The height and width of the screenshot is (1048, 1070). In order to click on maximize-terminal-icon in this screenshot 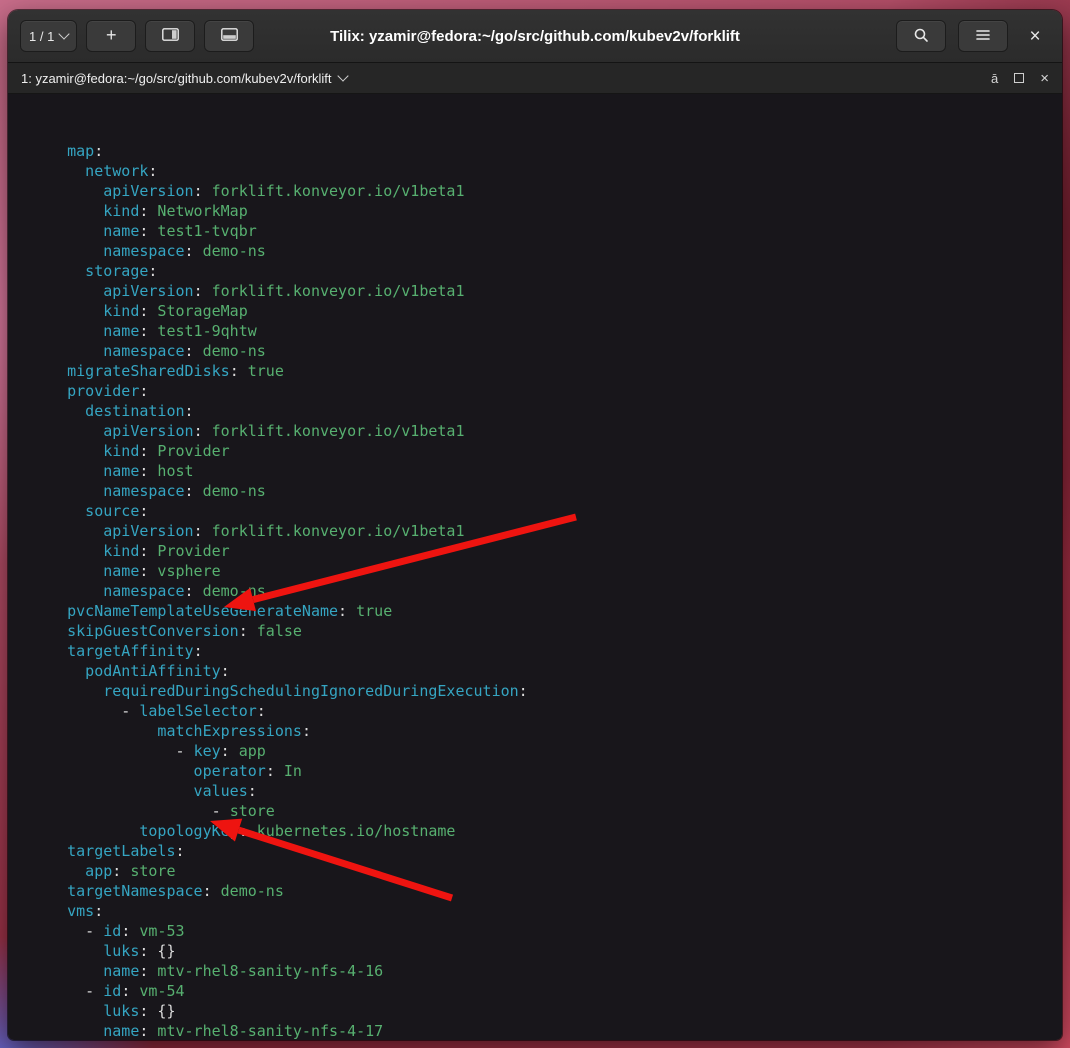, I will do `click(1019, 78)`.